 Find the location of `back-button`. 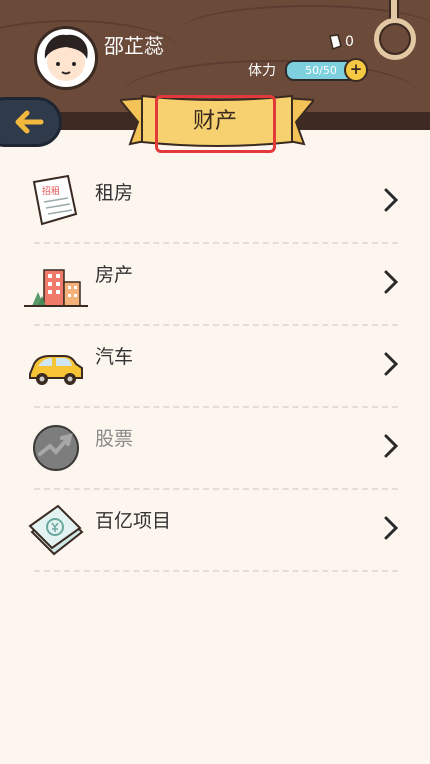

back-button is located at coordinates (31, 122).